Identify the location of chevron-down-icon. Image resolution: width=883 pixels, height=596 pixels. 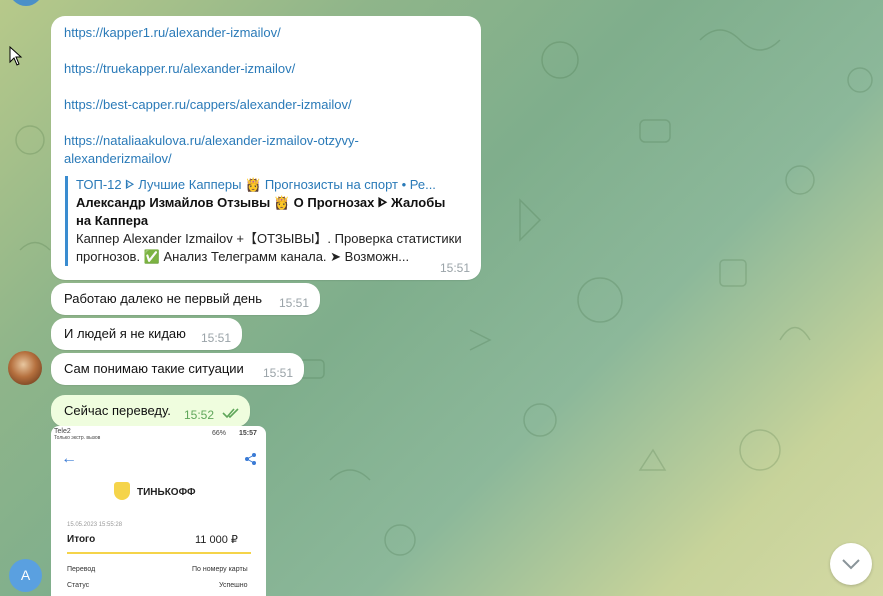
(851, 564).